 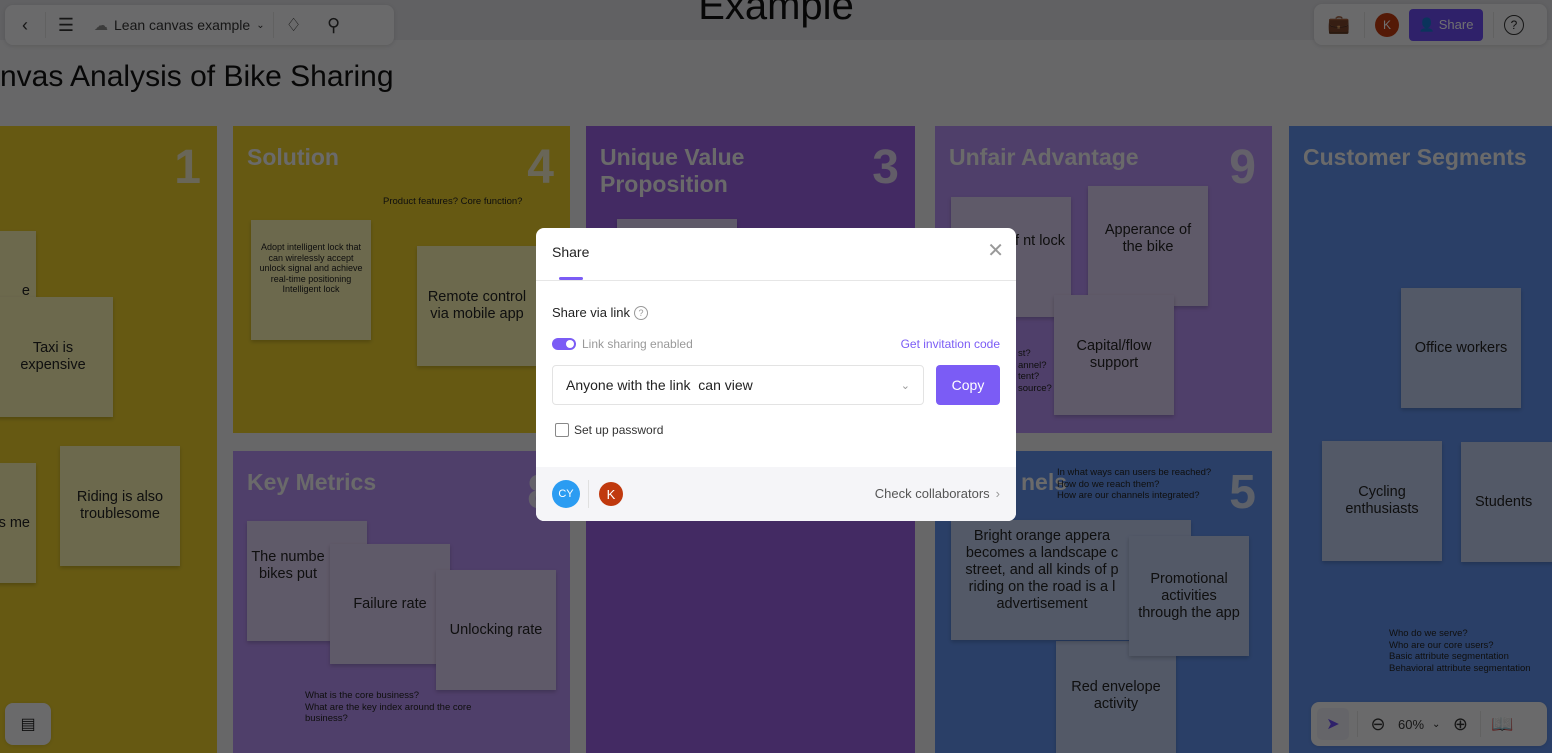 I want to click on add-user-icon: 👤, so click(x=1426, y=24).